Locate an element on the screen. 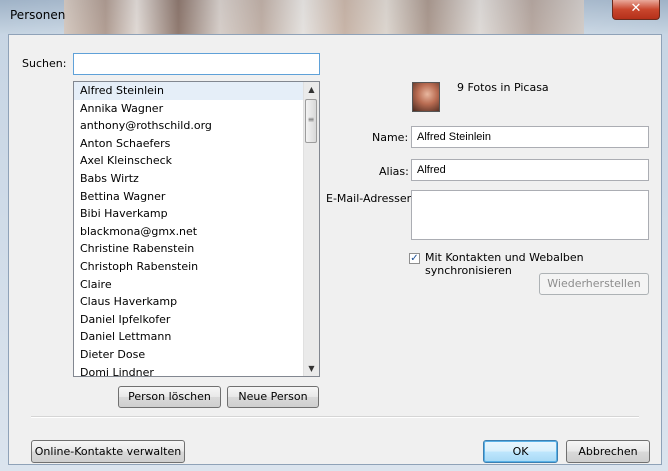 The height and width of the screenshot is (471, 668). email-field is located at coordinates (530, 215).